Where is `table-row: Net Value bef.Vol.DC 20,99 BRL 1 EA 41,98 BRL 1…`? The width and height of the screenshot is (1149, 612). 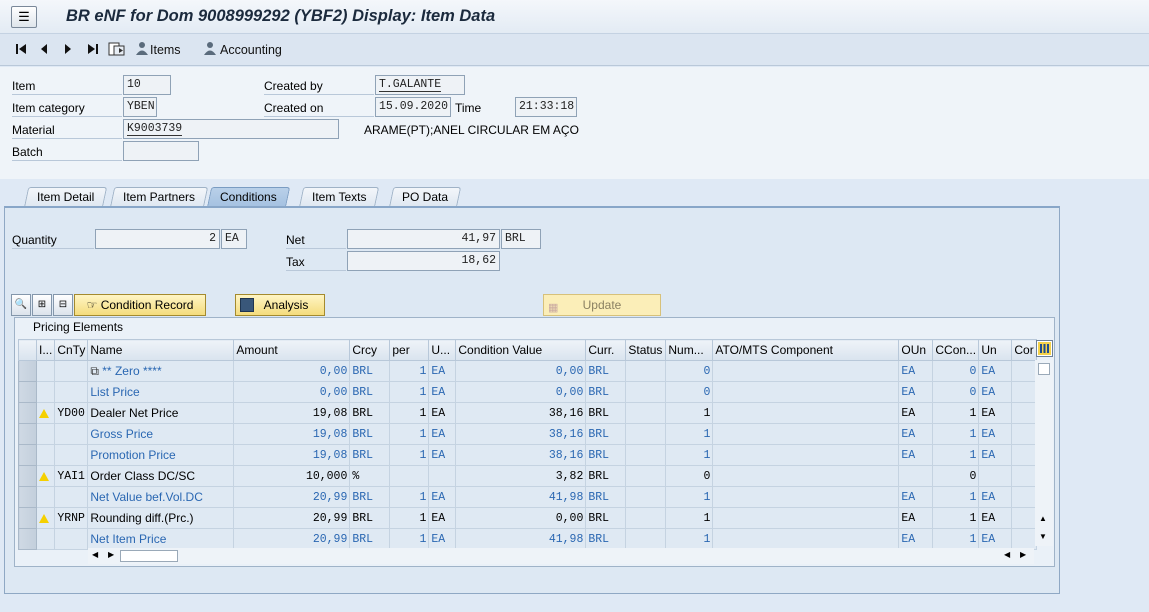 table-row: Net Value bef.Vol.DC 20,99 BRL 1 EA 41,98 BRL 1… is located at coordinates (527, 497).